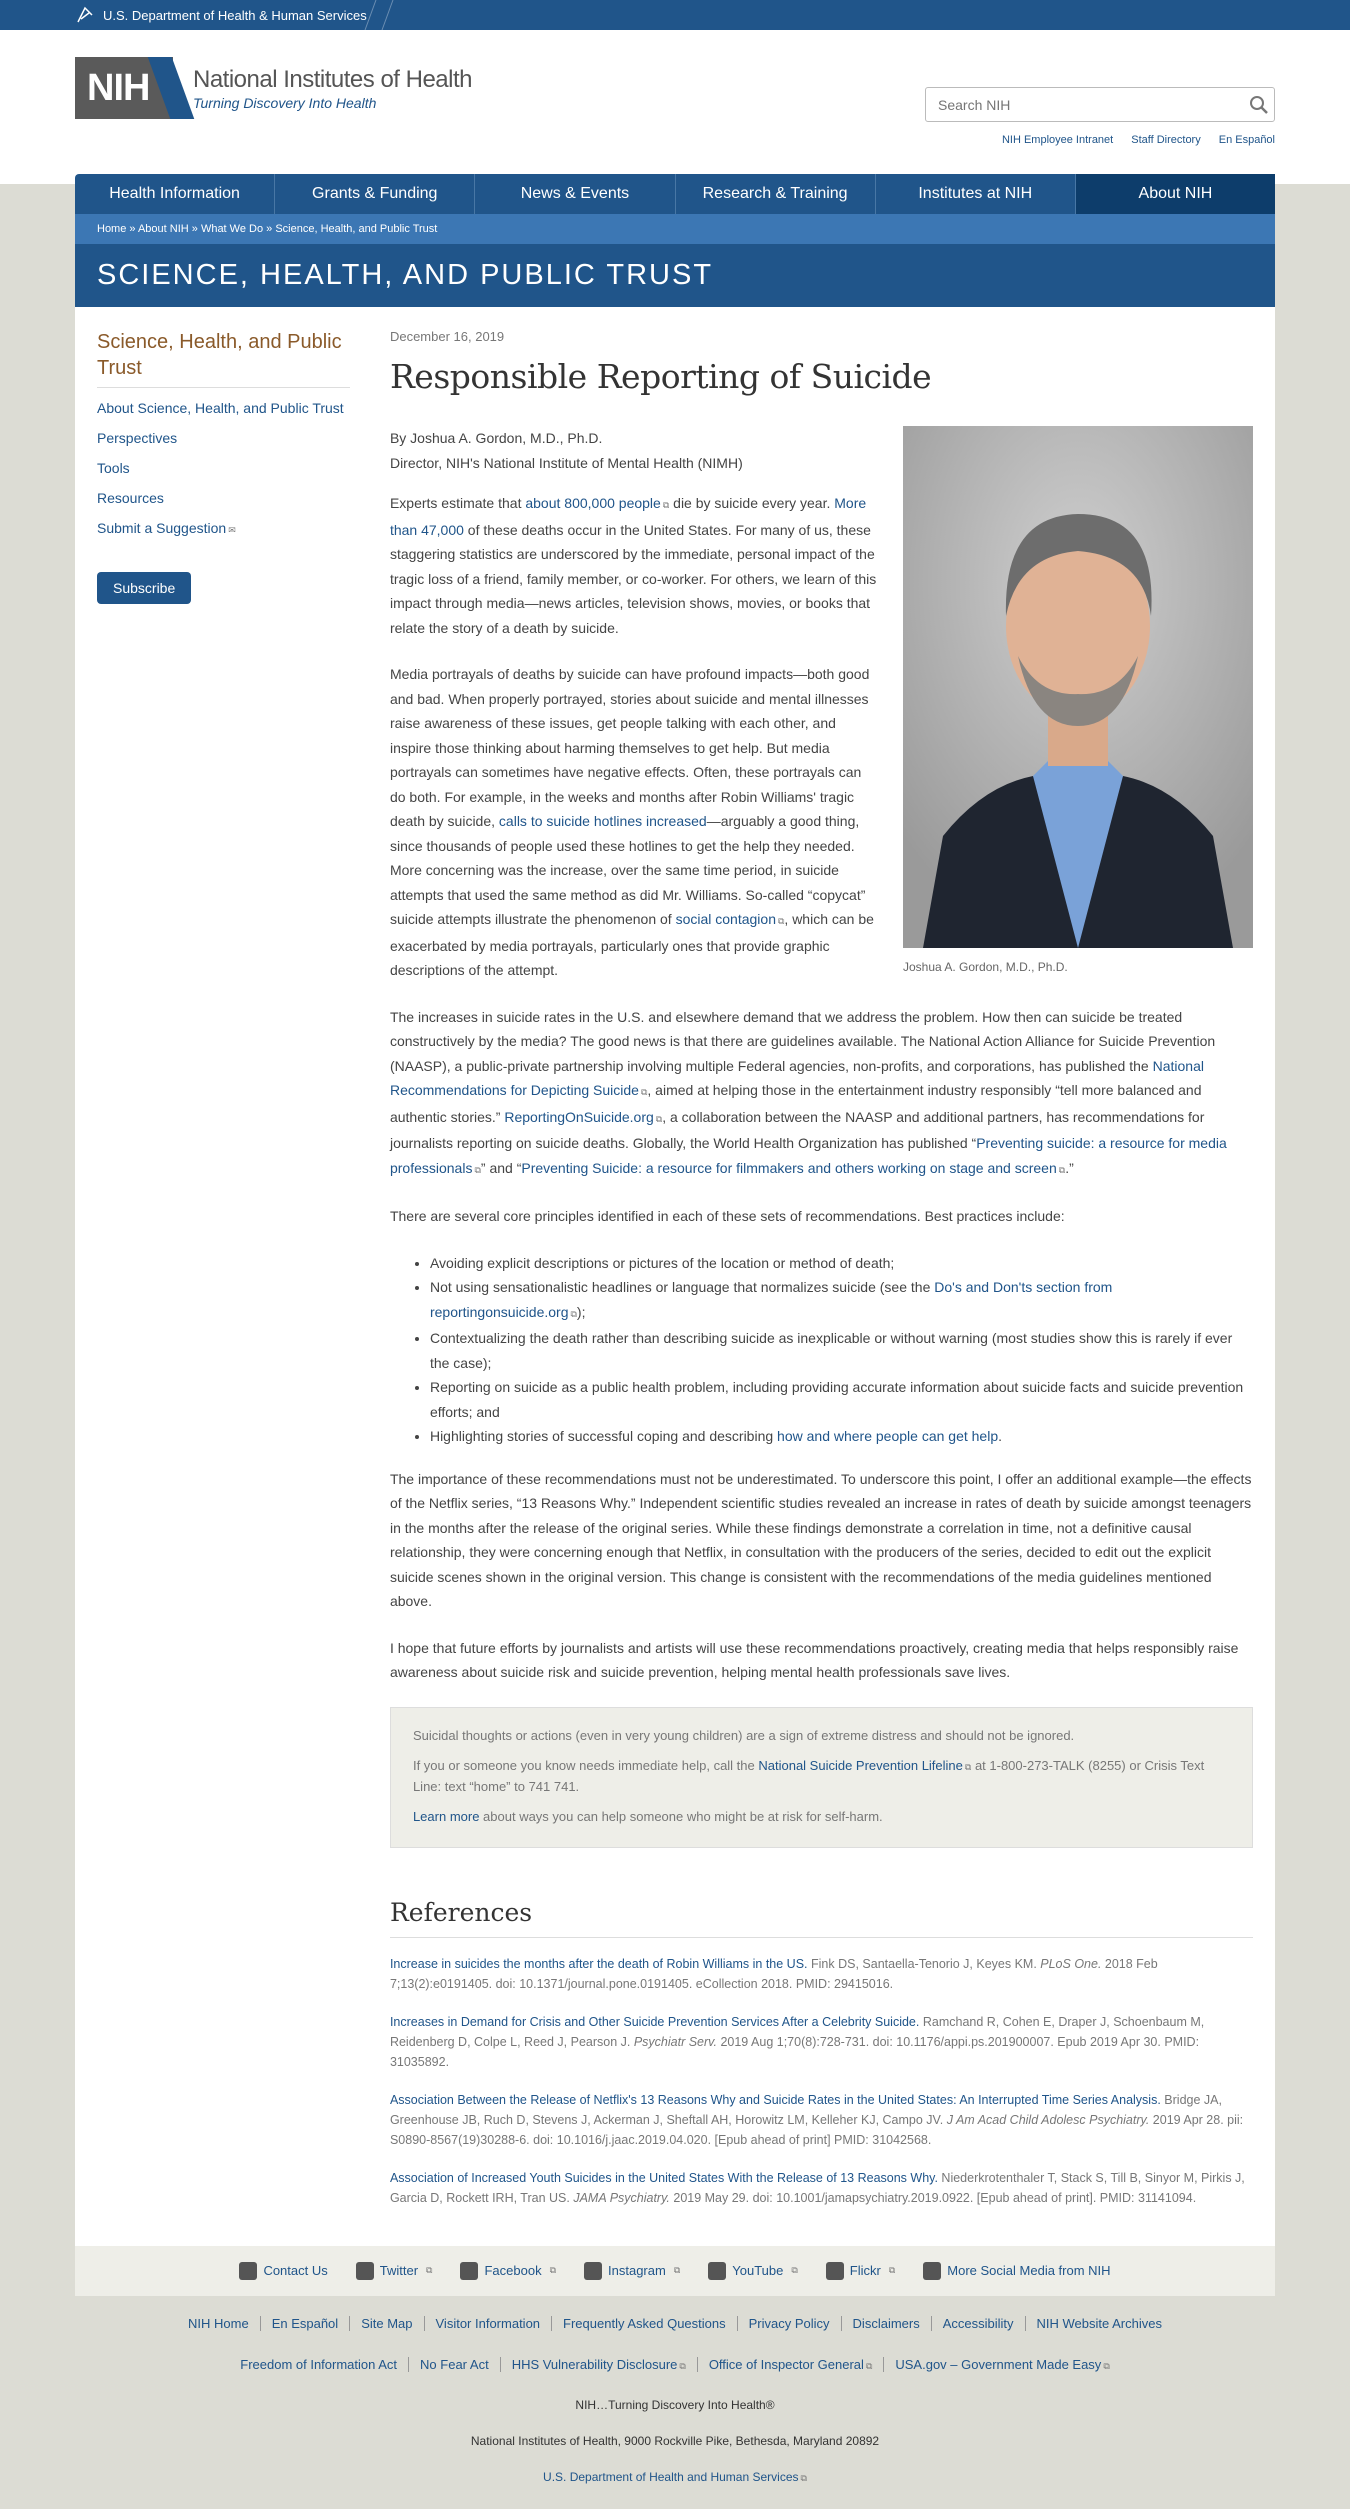 This screenshot has height=2509, width=1350. Describe the element at coordinates (364, 2270) in the screenshot. I see `twitter-icon` at that location.